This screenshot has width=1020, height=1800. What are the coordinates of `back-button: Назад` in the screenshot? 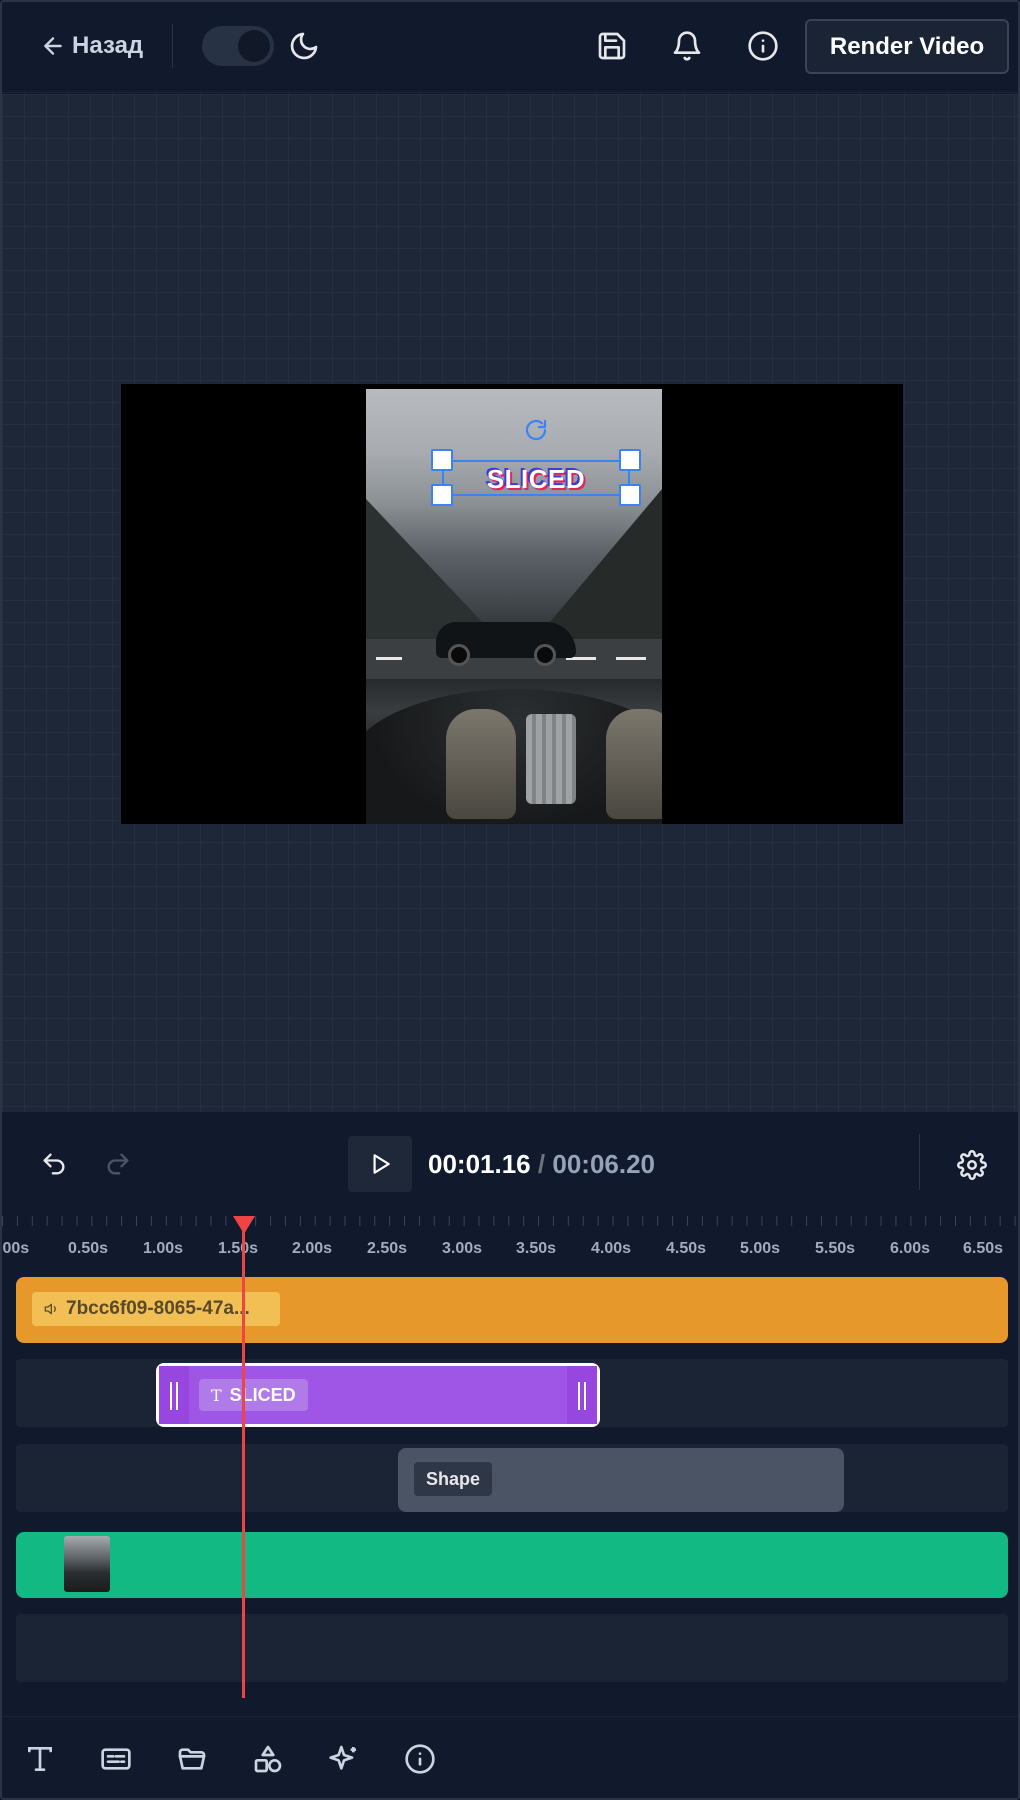 It's located at (91, 46).